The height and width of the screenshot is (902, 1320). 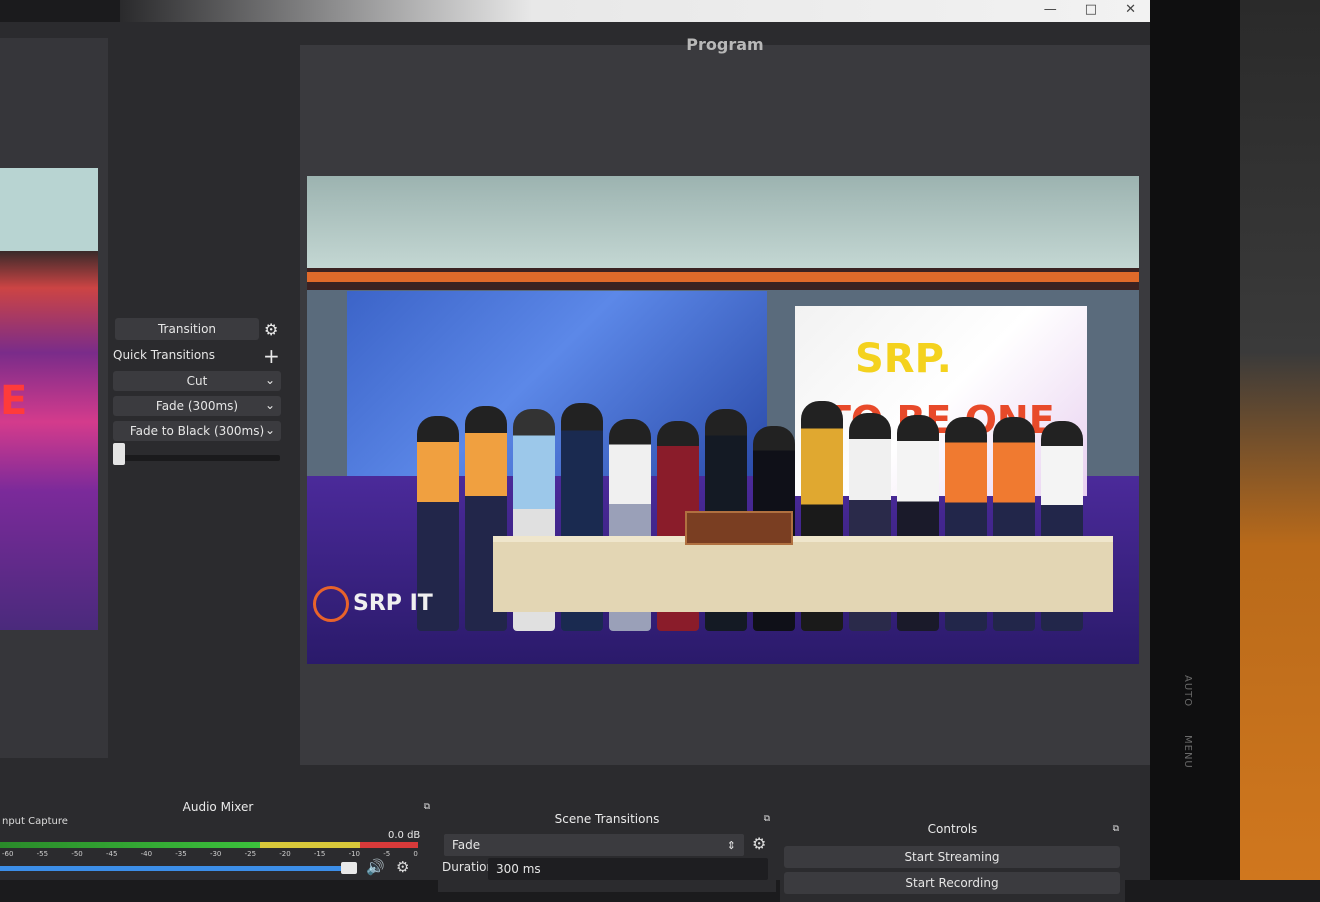 I want to click on speaker-icon: 🔊, so click(x=375, y=867).